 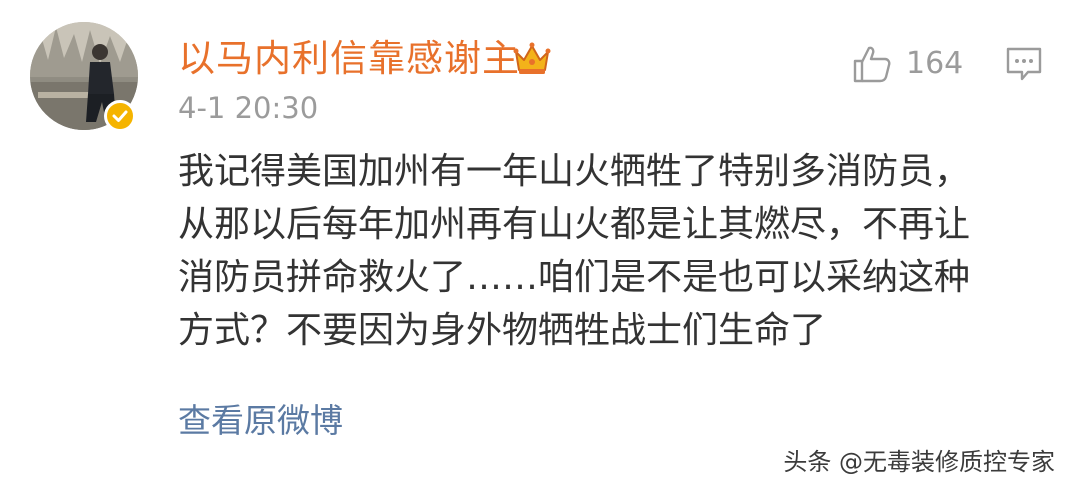 I want to click on comment-bubble-icon, so click(x=1024, y=64).